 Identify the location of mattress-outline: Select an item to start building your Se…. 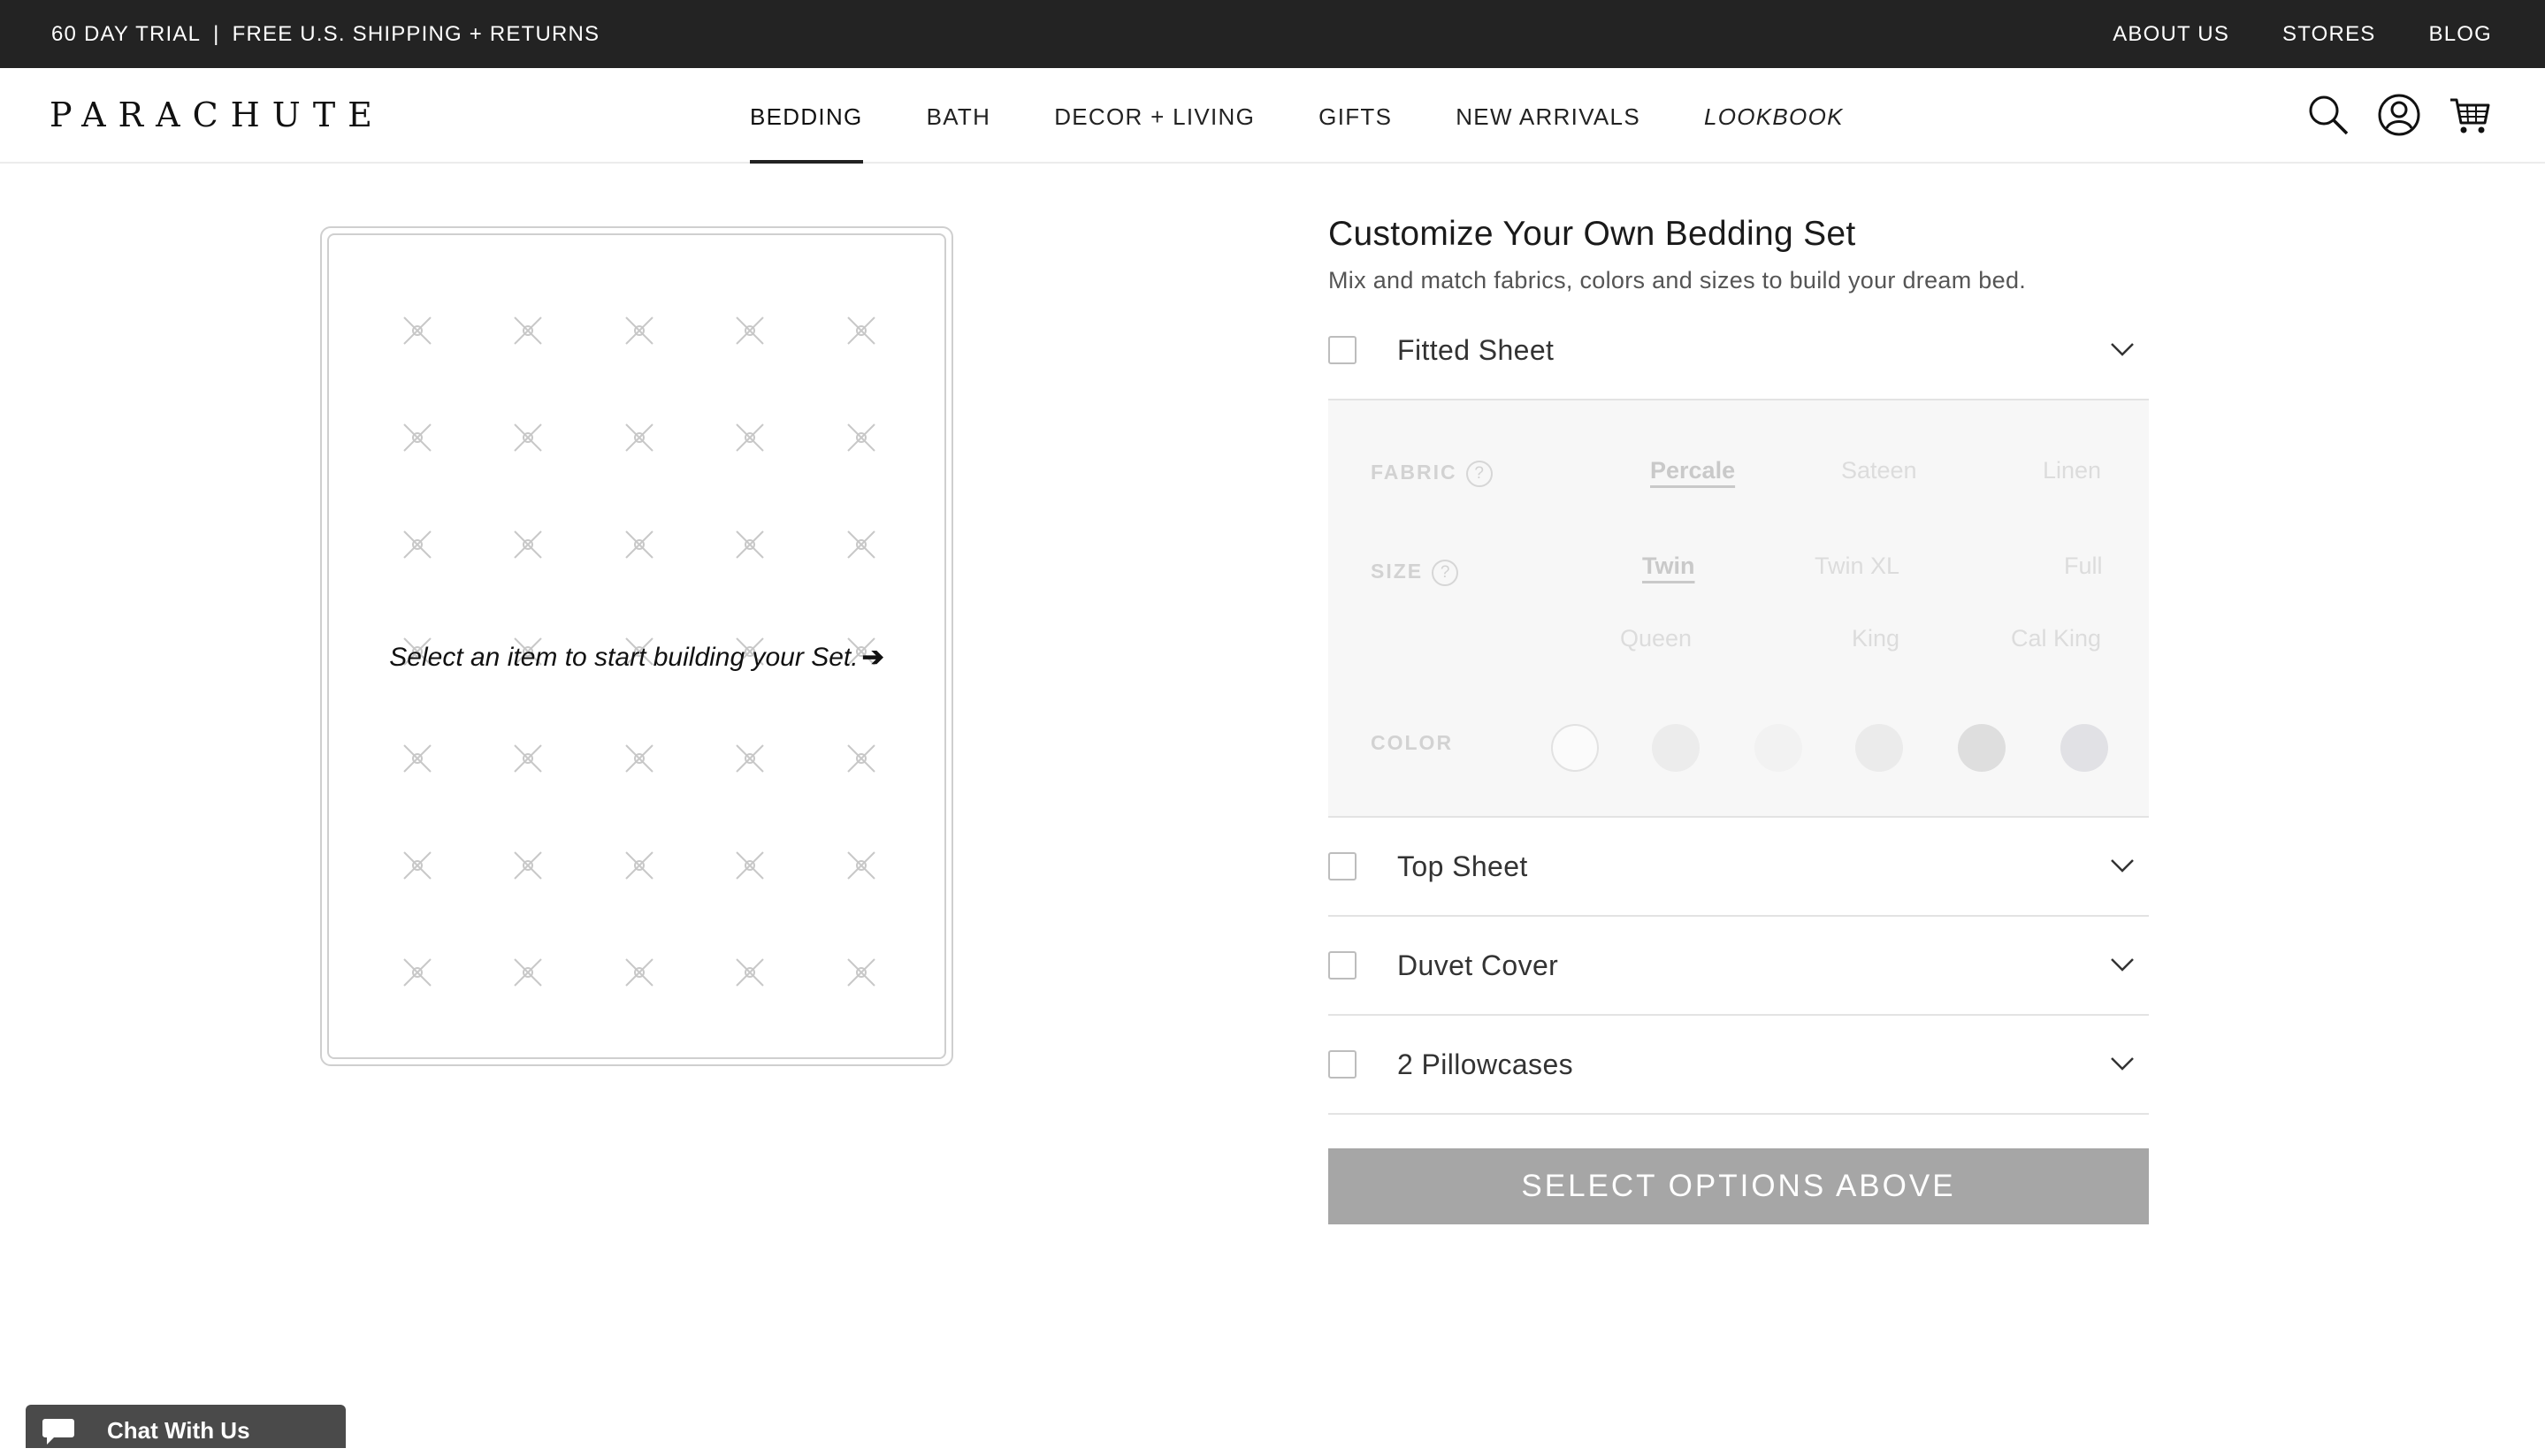
(637, 646).